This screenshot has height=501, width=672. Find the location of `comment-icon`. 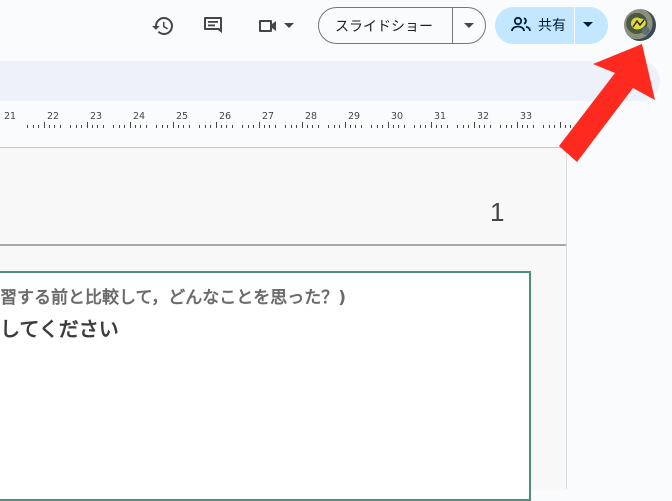

comment-icon is located at coordinates (213, 25).